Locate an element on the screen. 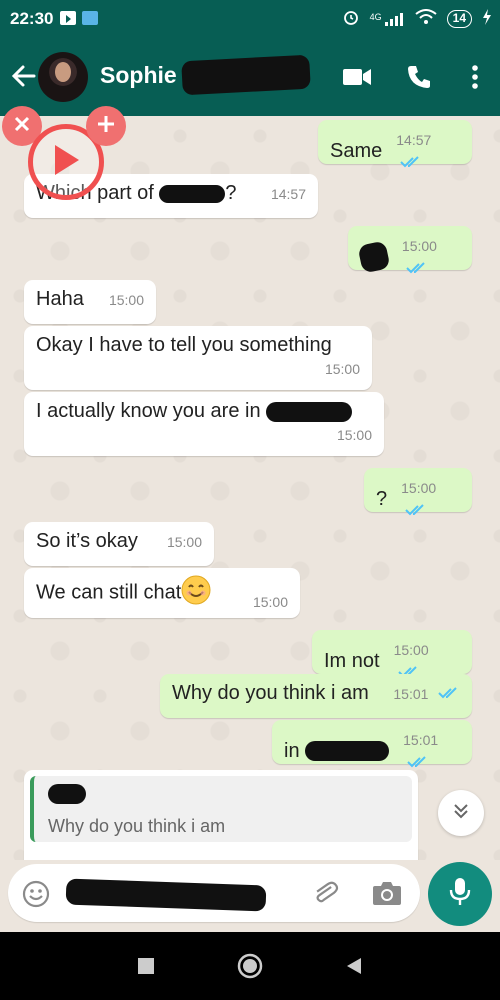 This screenshot has width=500, height=1000. play-icon is located at coordinates (66, 162).